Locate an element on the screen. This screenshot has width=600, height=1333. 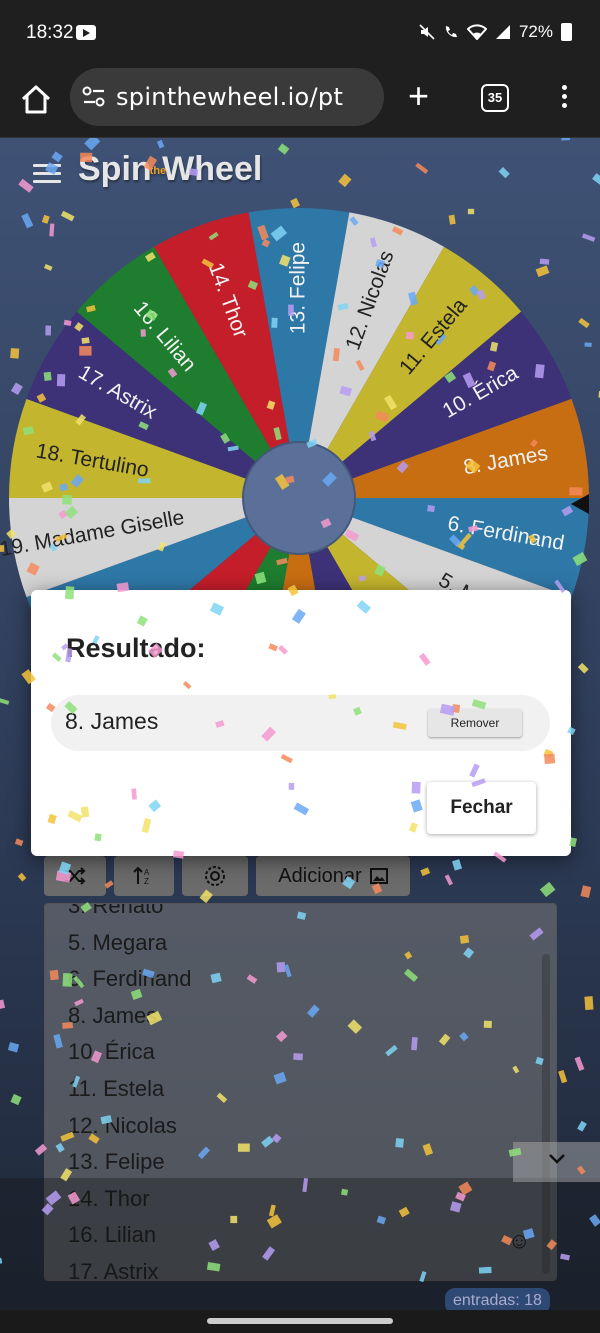
gear-icon is located at coordinates (215, 876).